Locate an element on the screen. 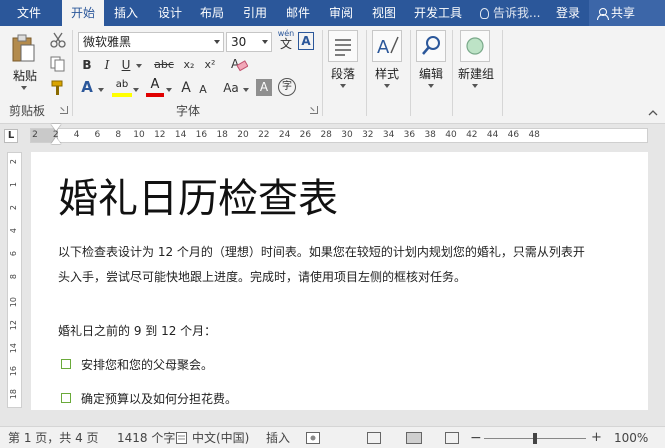 The height and width of the screenshot is (448, 665). tab-file: 文件 is located at coordinates (29, 13).